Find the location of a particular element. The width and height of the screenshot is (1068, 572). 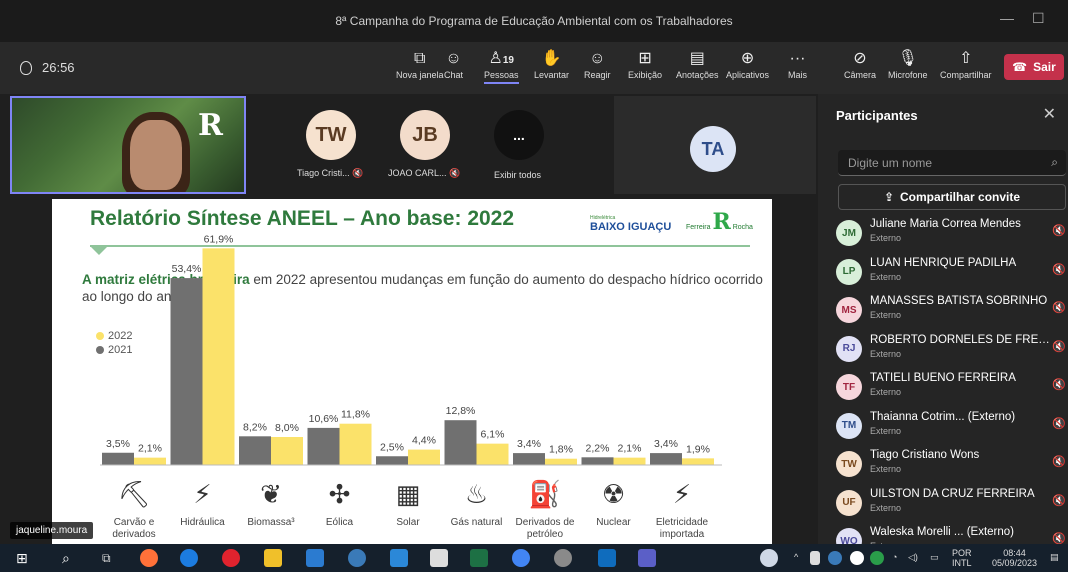

raise-hand-button: ✋ Levantar is located at coordinates (551, 64).